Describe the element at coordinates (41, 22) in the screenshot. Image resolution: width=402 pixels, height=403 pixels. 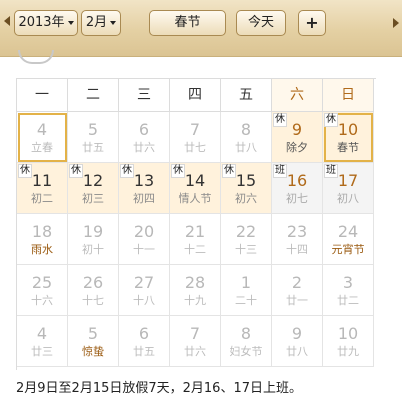
I see `year-label: 2013年` at that location.